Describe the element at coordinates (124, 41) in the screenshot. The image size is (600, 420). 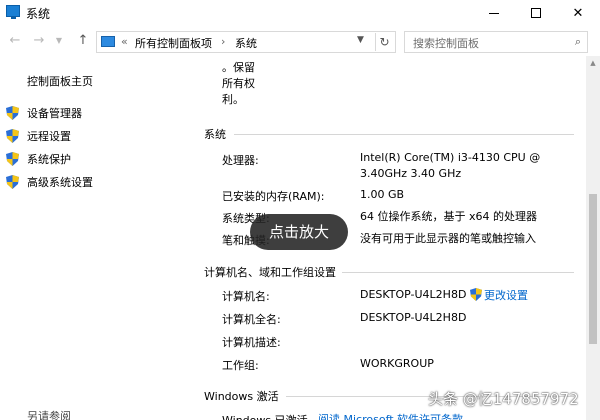
I see `breadcrumb-overflow: «` at that location.